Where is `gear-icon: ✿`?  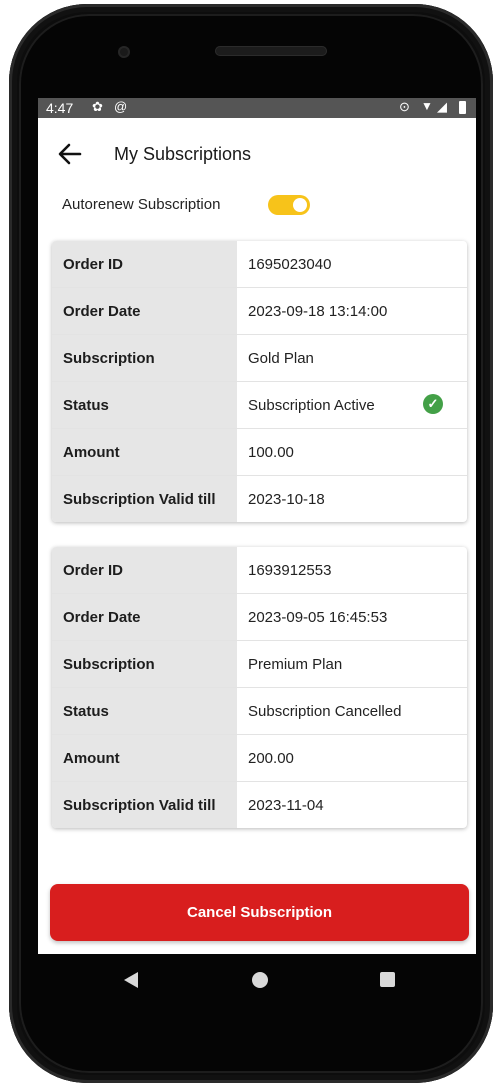
gear-icon: ✿ is located at coordinates (97, 106).